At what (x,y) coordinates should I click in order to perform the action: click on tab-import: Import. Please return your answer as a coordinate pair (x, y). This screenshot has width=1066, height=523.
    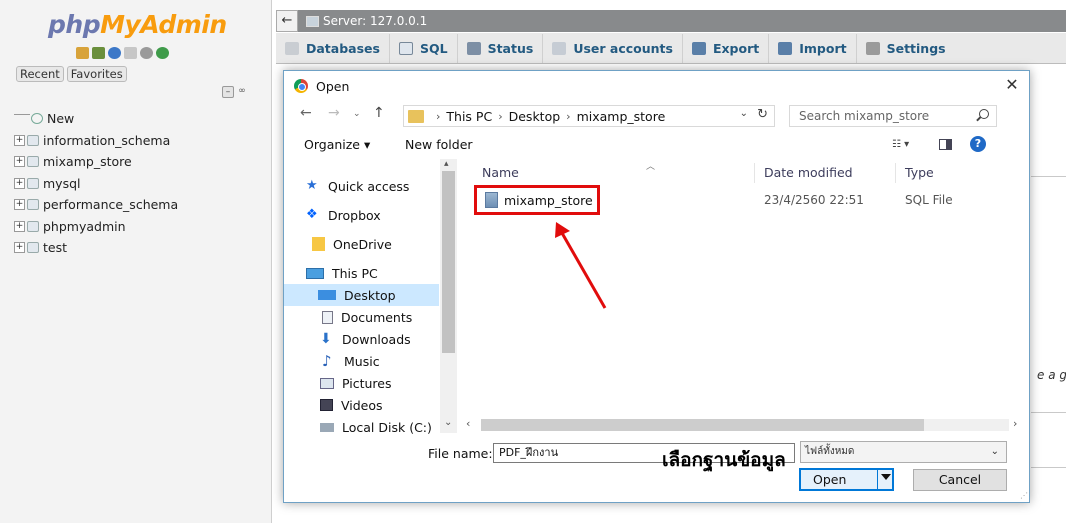
    Looking at the image, I should click on (813, 48).